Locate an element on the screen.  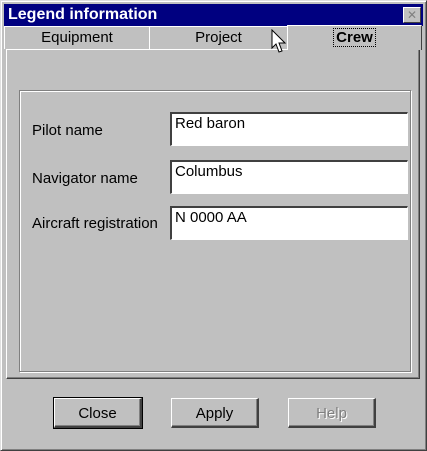
tab-project: Project is located at coordinates (218, 37).